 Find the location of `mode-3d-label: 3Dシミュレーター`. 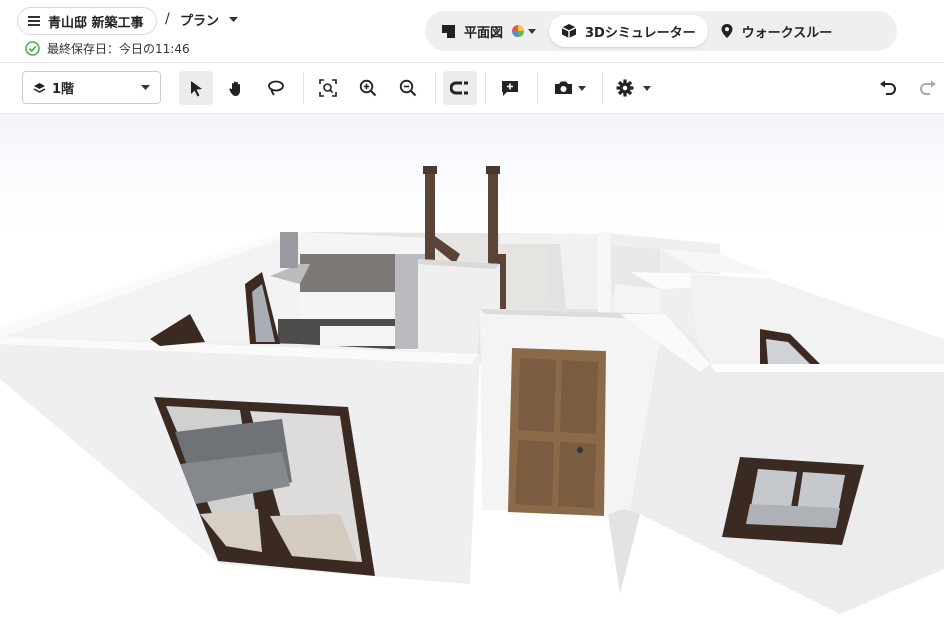

mode-3d-label: 3Dシミュレーター is located at coordinates (640, 33).